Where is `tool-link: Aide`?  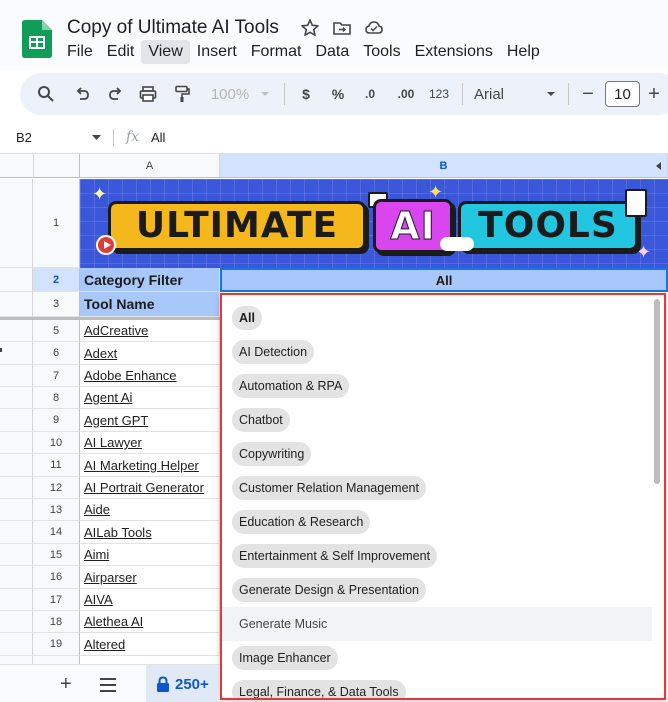 tool-link: Aide is located at coordinates (150, 510).